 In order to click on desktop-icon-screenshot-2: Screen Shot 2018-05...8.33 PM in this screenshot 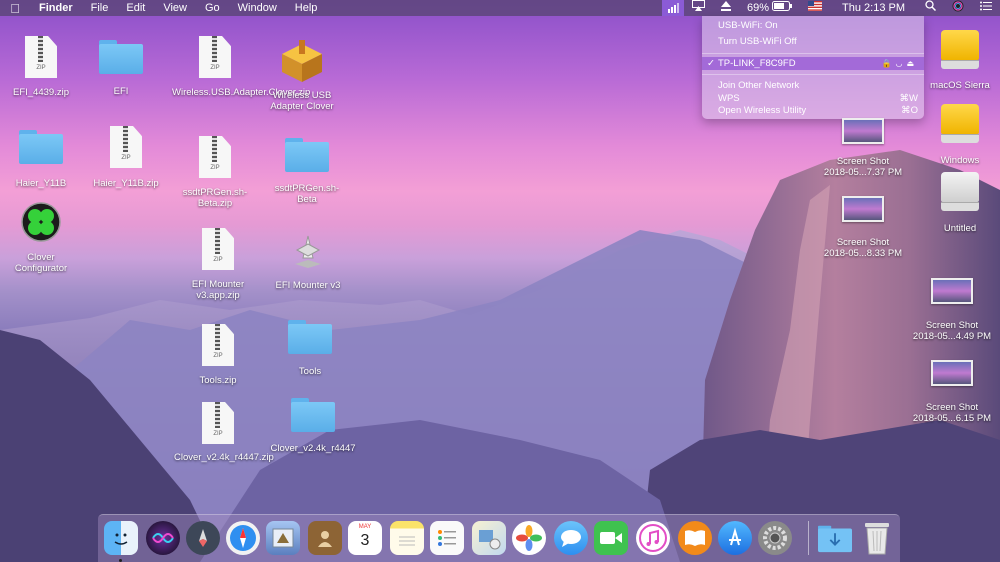, I will do `click(863, 227)`.